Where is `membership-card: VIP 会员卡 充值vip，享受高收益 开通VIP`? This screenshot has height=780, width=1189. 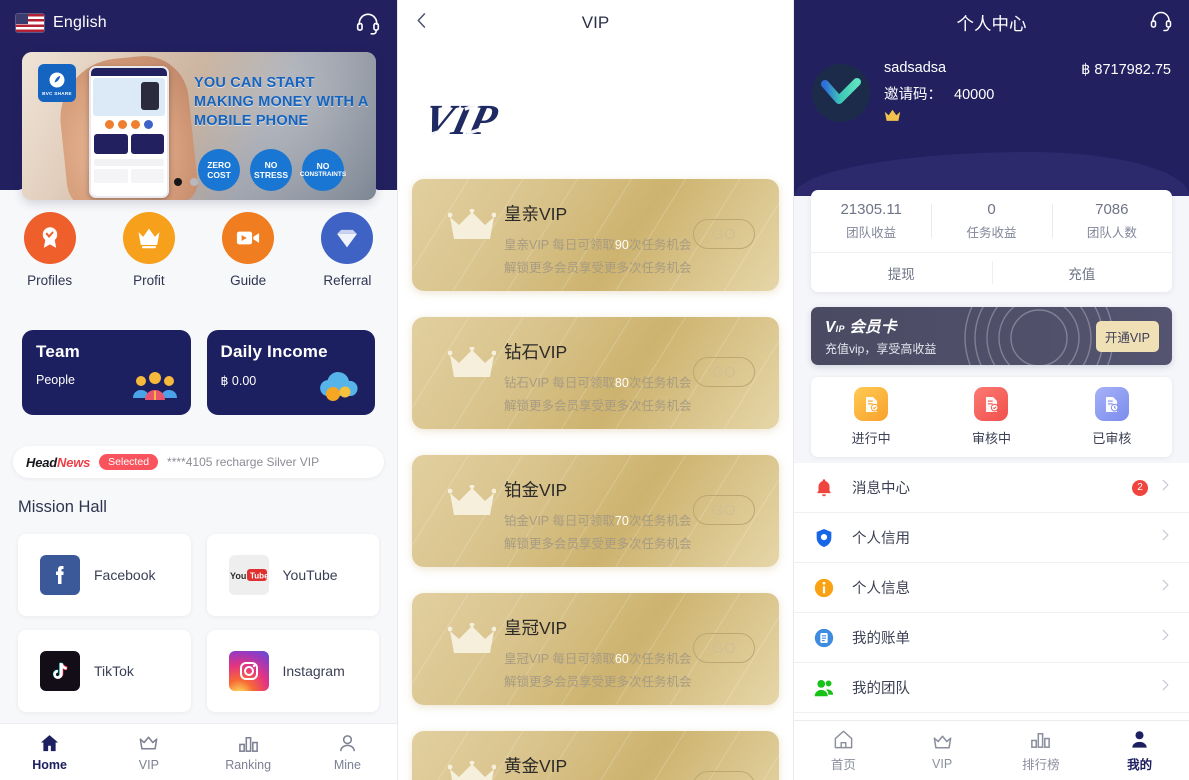
membership-card: VIP 会员卡 充值vip，享受高收益 开通VIP is located at coordinates (991, 336).